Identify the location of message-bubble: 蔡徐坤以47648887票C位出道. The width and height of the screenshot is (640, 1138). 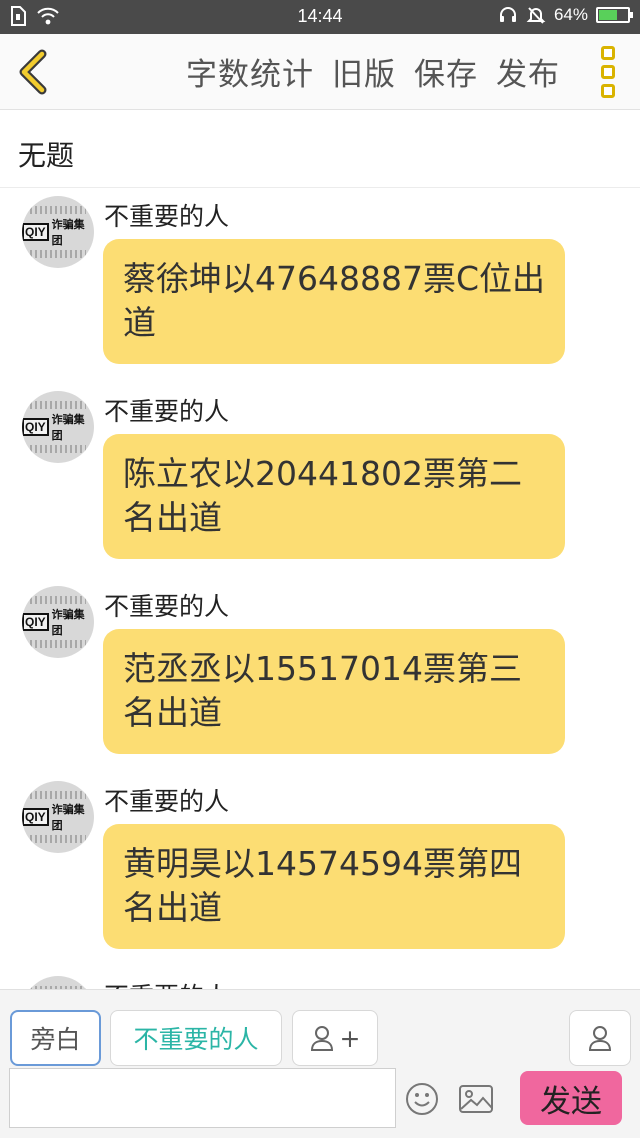
(334, 301).